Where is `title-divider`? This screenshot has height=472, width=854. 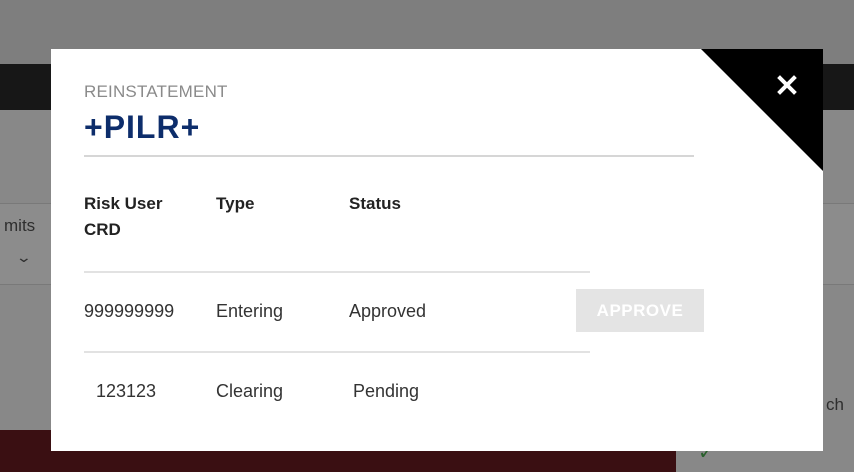 title-divider is located at coordinates (389, 156).